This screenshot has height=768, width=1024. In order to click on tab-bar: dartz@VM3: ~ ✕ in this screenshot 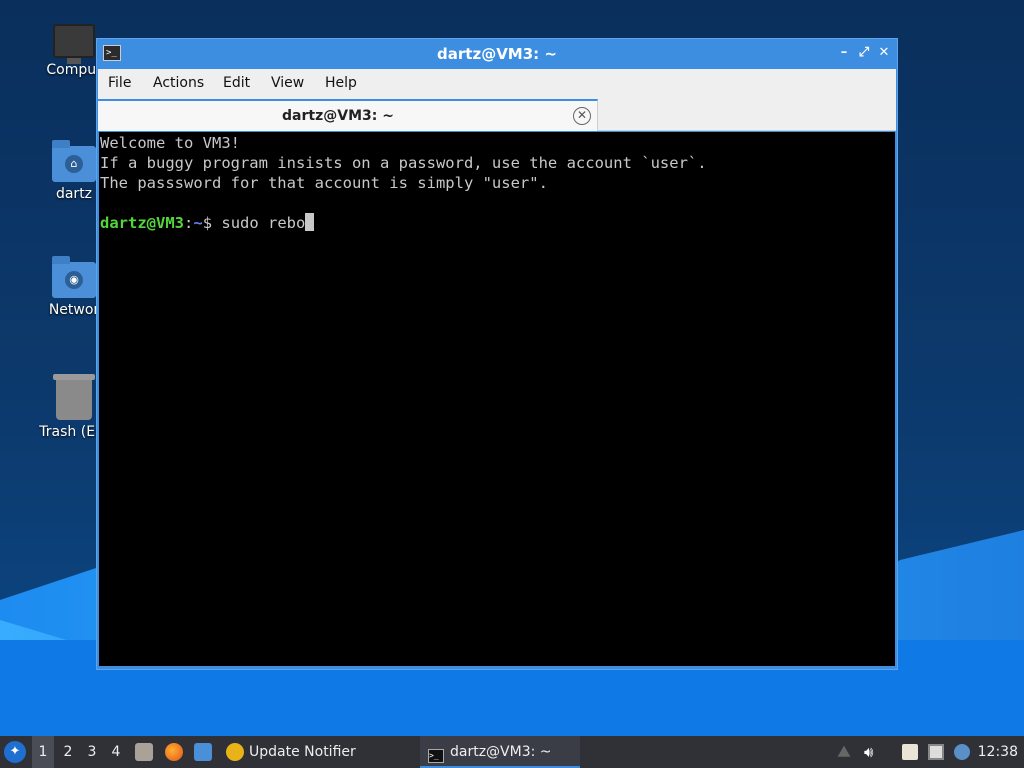, I will do `click(497, 115)`.